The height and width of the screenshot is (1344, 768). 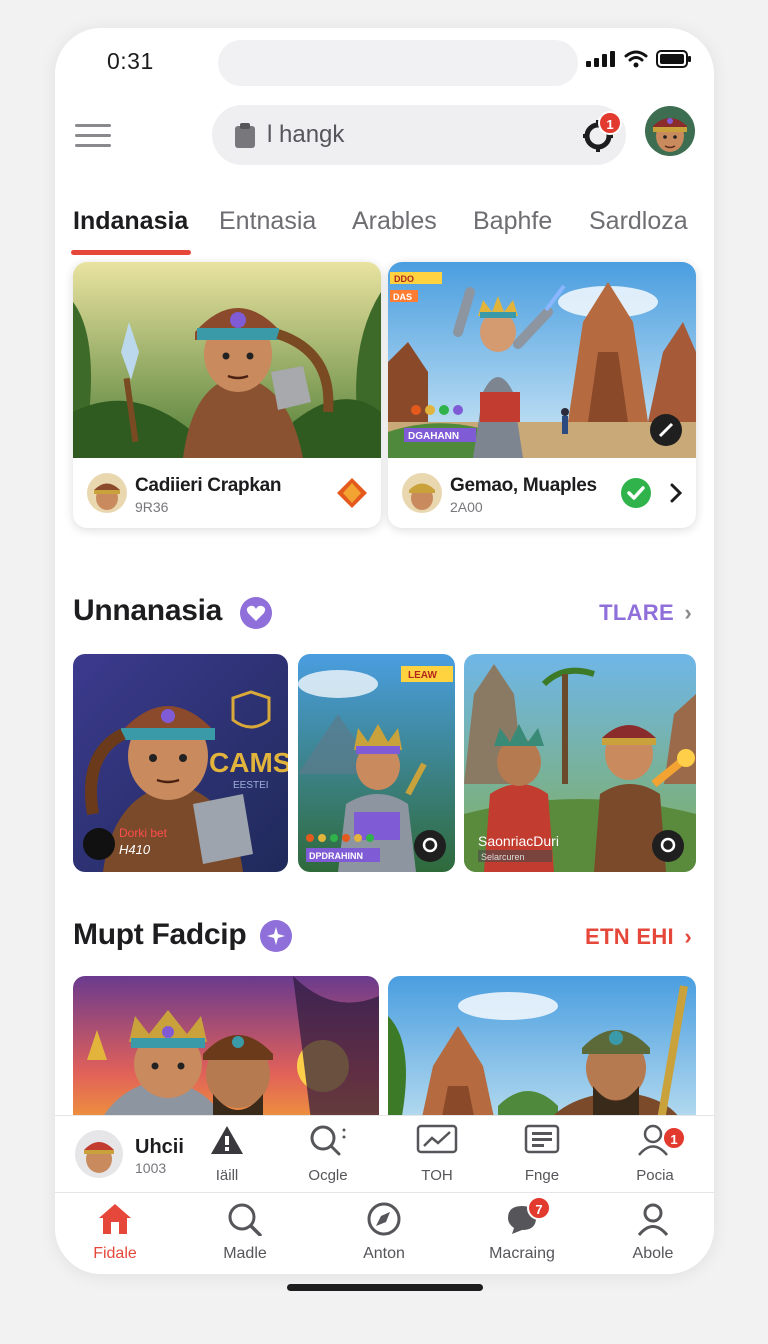 What do you see at coordinates (305, 135) in the screenshot?
I see `search-input: l hangk` at bounding box center [305, 135].